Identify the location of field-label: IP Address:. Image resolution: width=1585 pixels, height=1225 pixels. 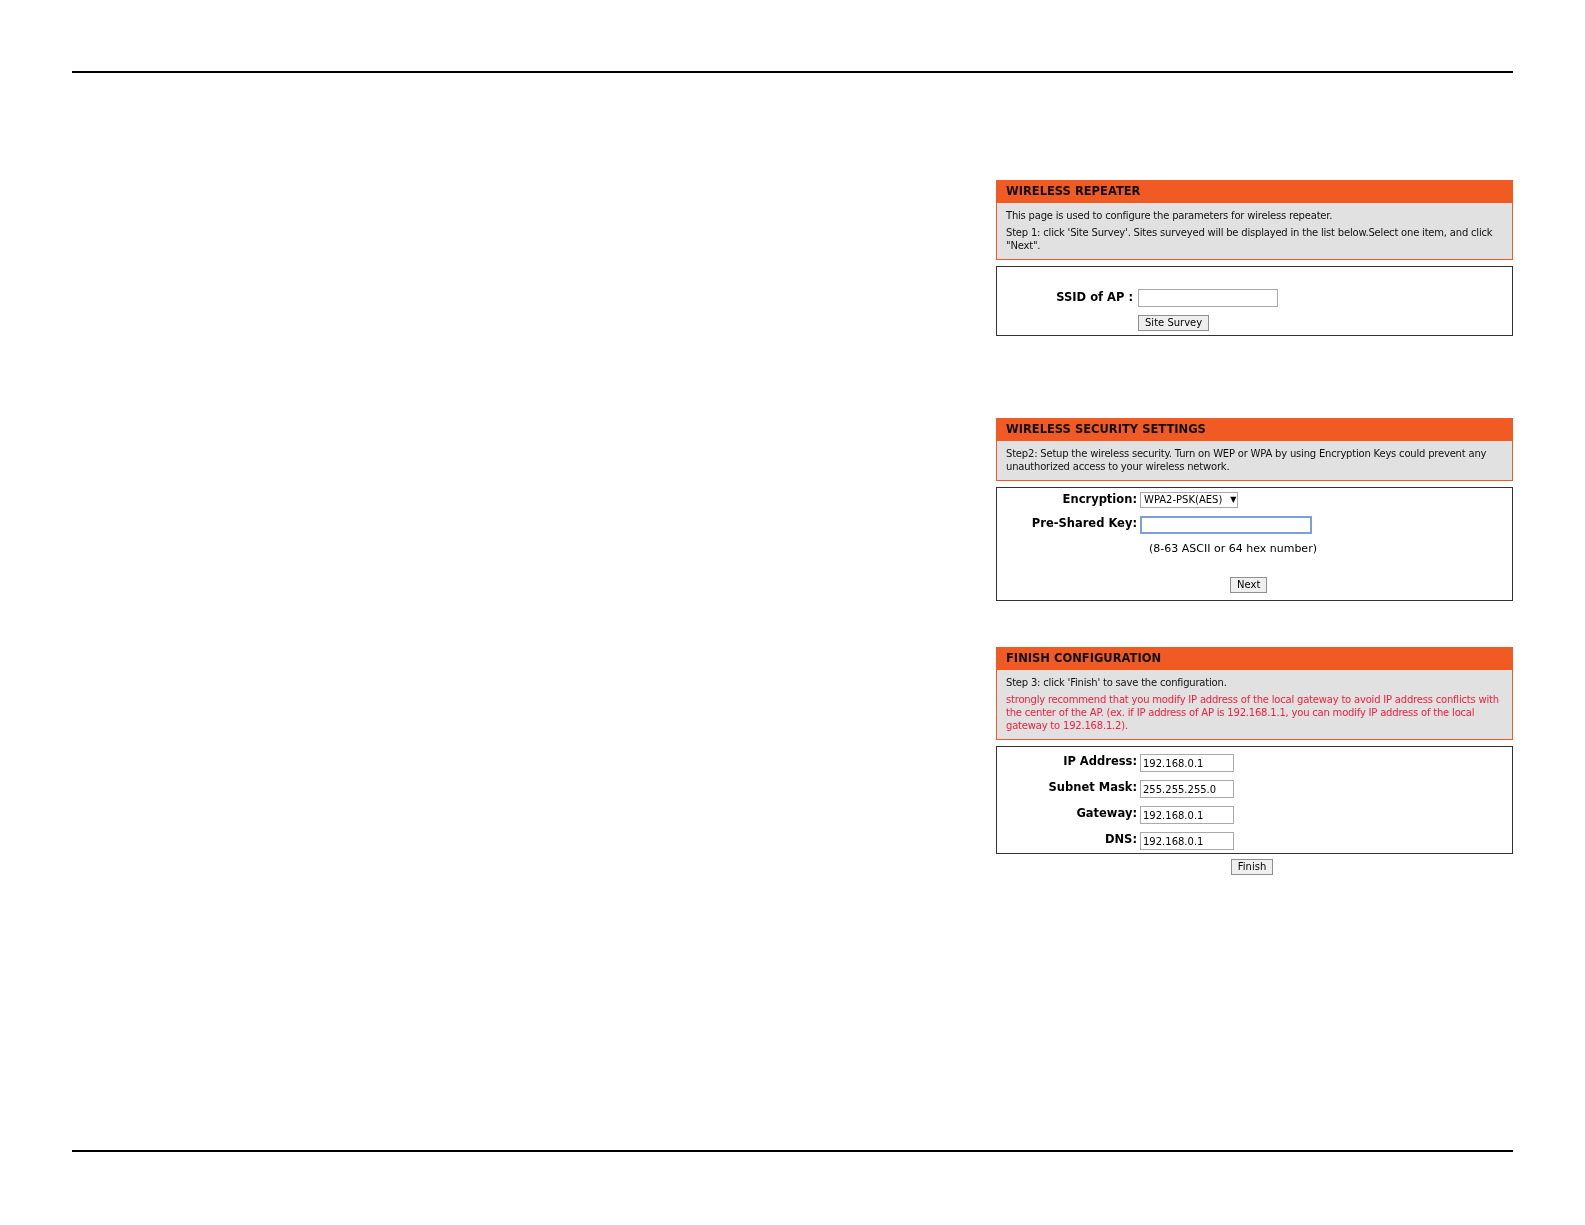
(1099, 762).